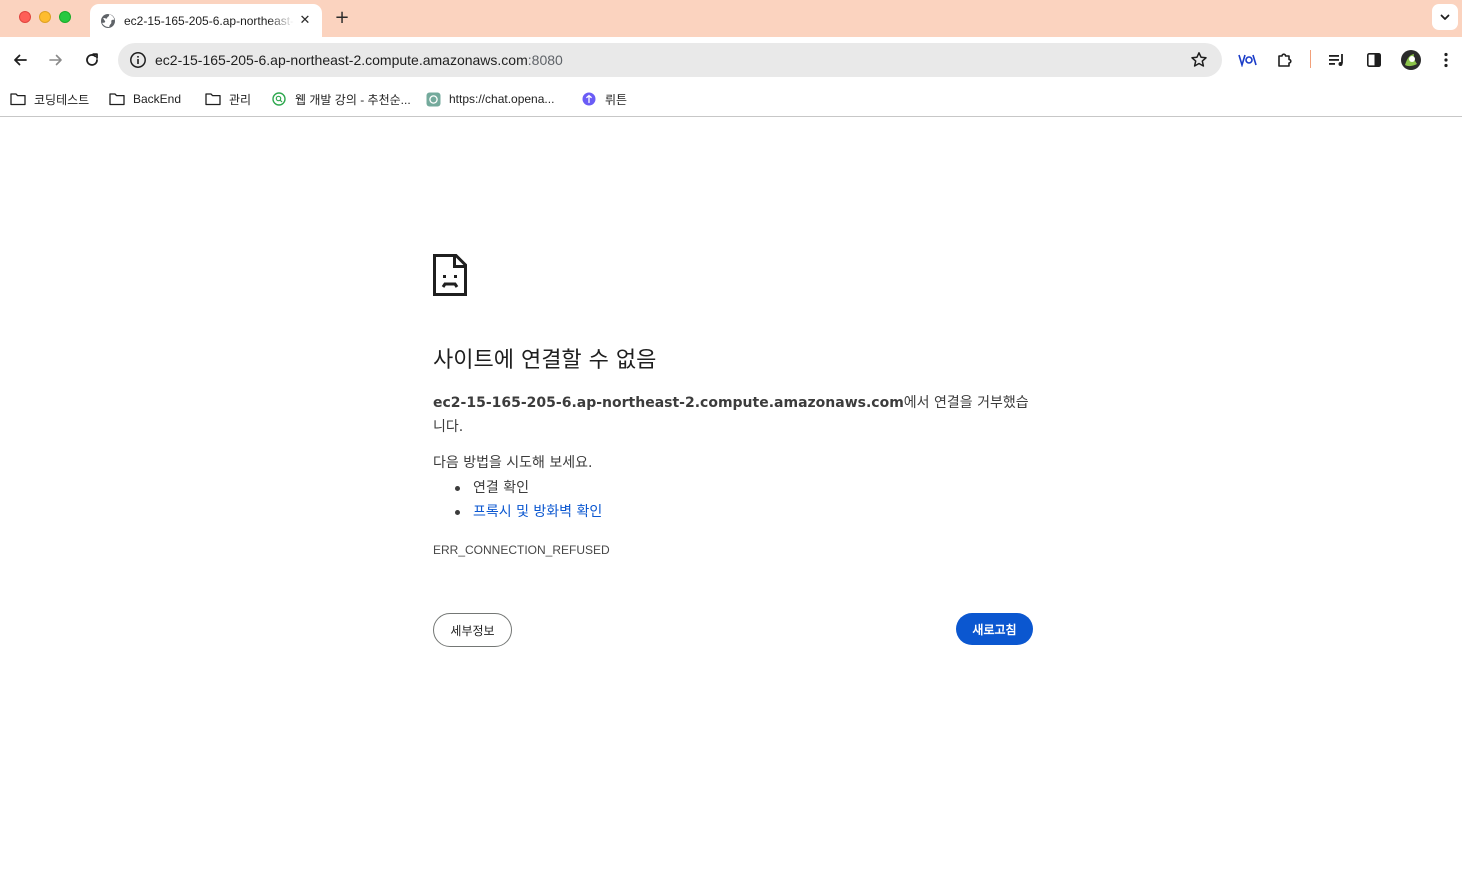 This screenshot has height=872, width=1462. I want to click on list-item: 프록시 및 방화벽 확인, so click(528, 512).